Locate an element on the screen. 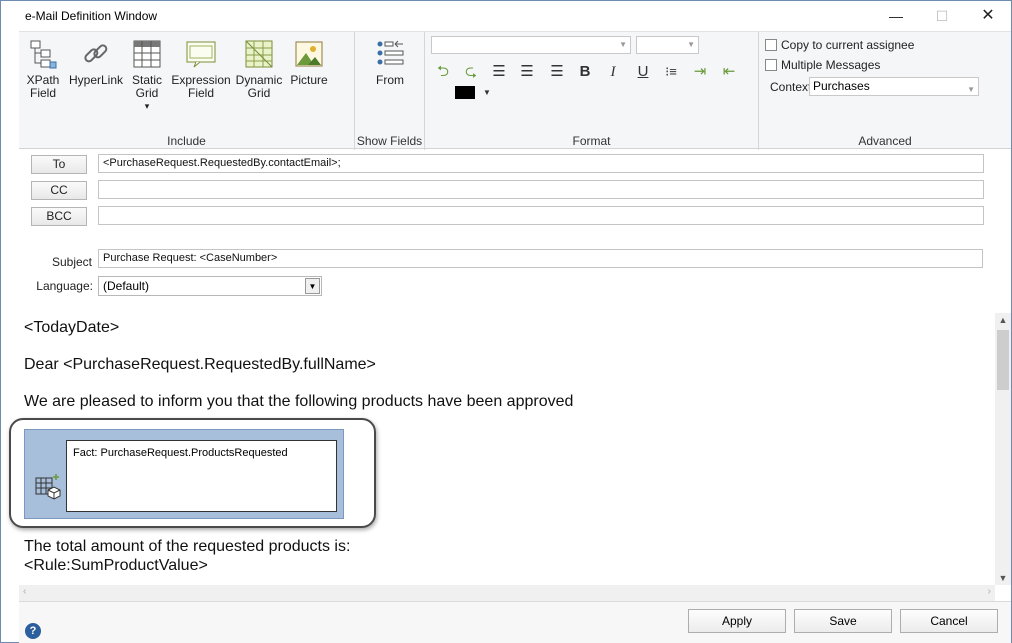  body-line-rule: <Rule:SumProductValue> is located at coordinates (116, 565).